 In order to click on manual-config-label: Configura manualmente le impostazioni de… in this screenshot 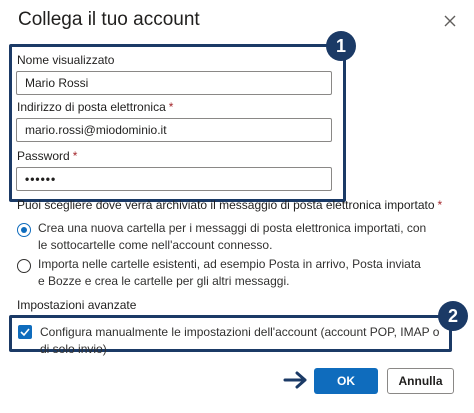, I will do `click(240, 340)`.